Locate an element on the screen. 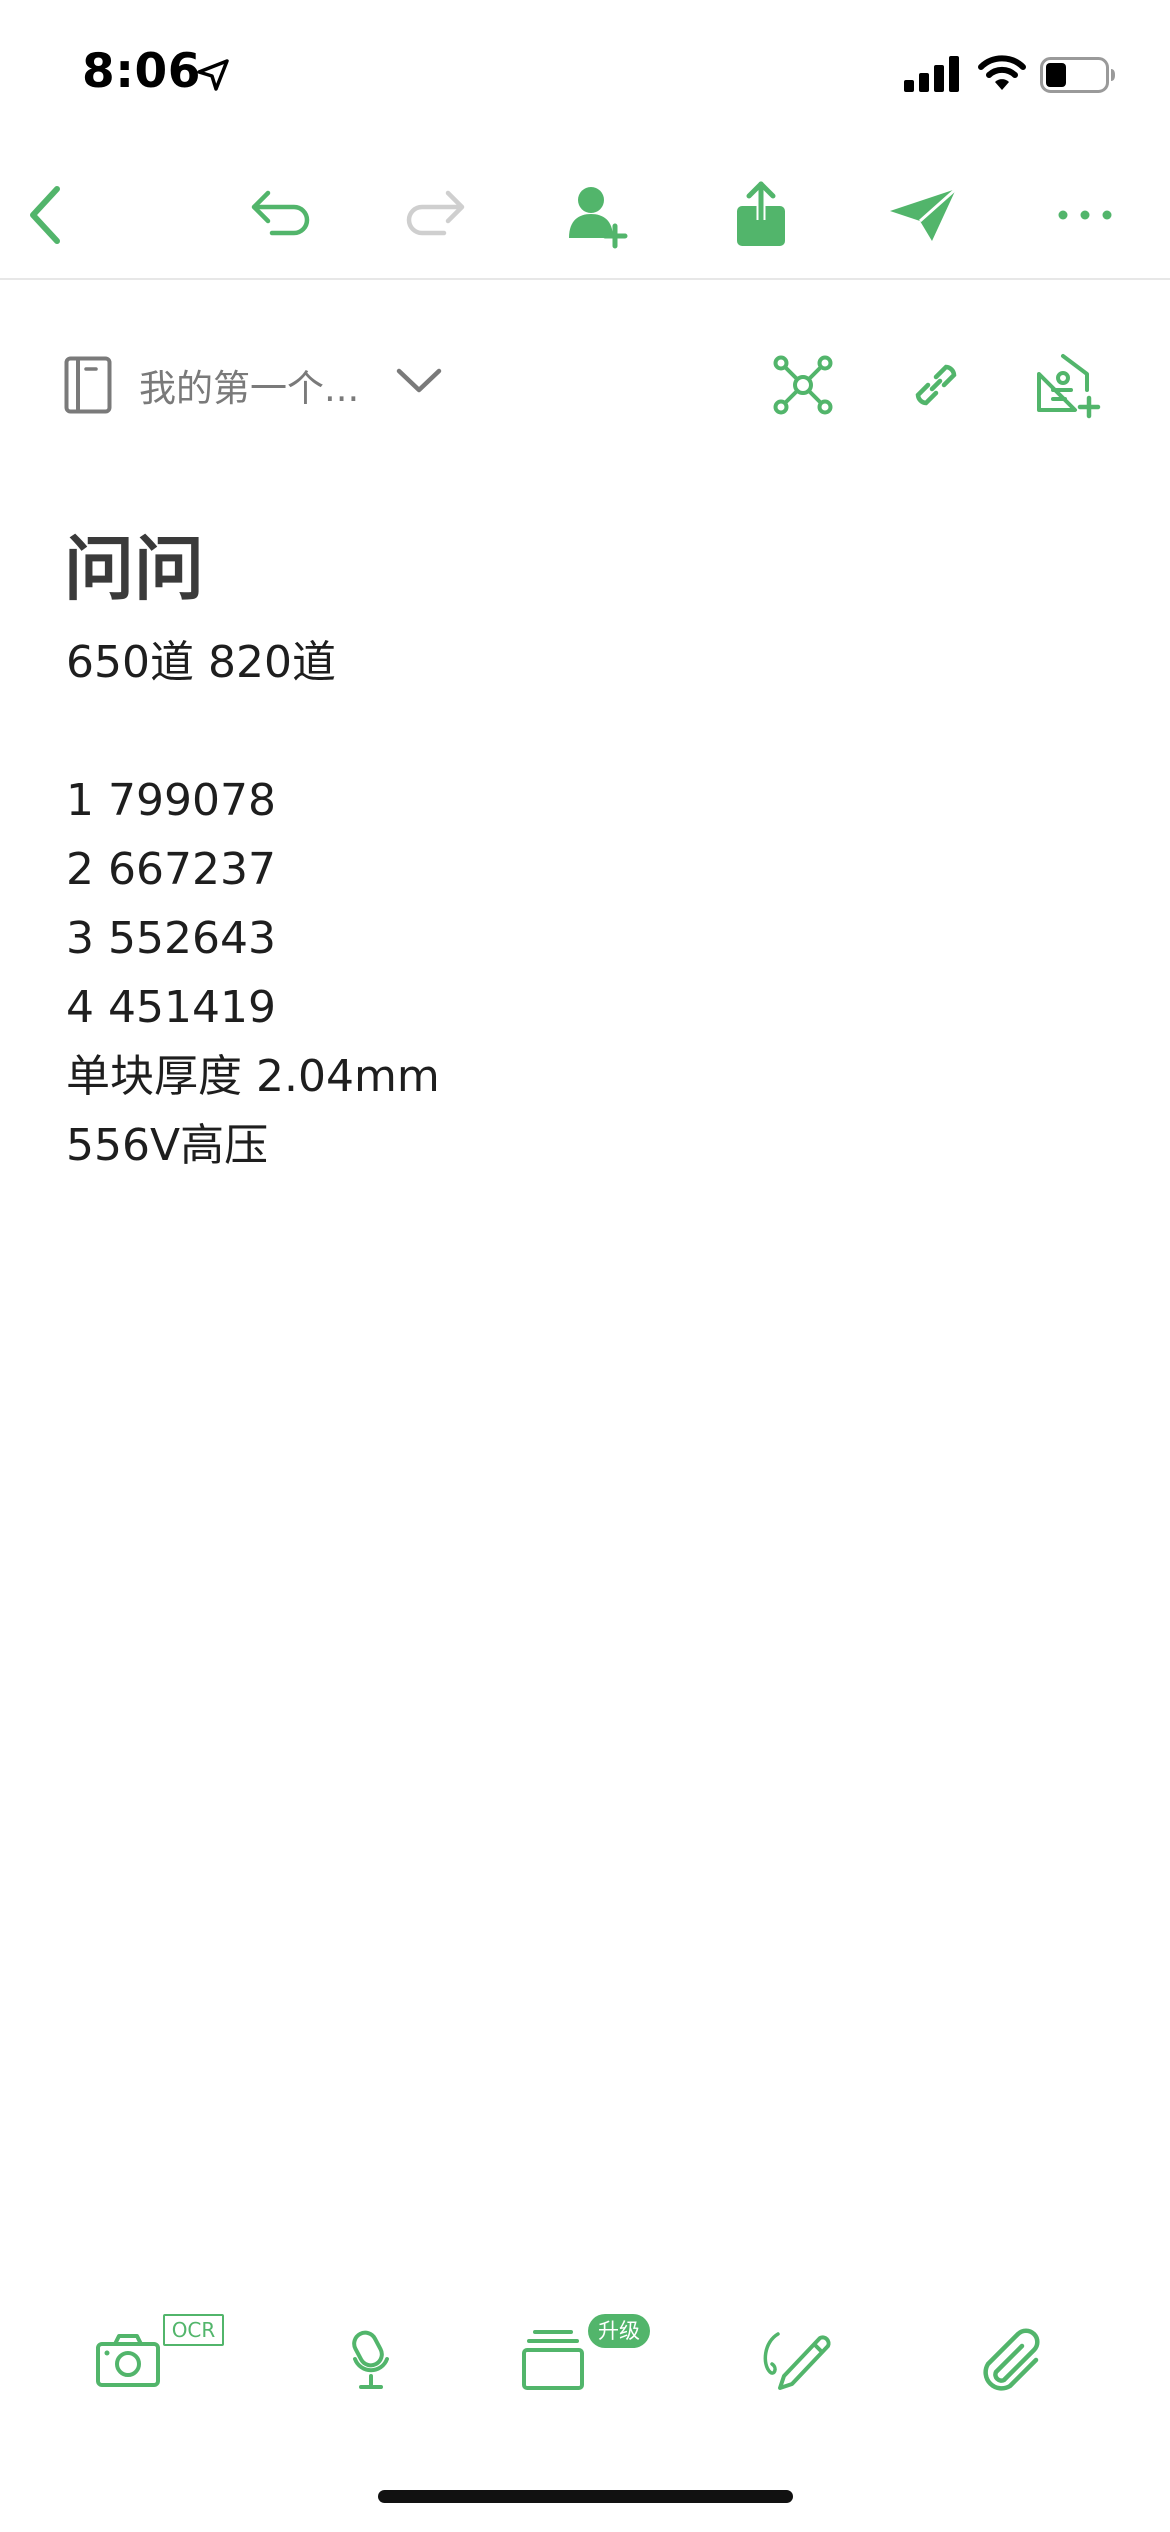  redo-icon is located at coordinates (437, 215).